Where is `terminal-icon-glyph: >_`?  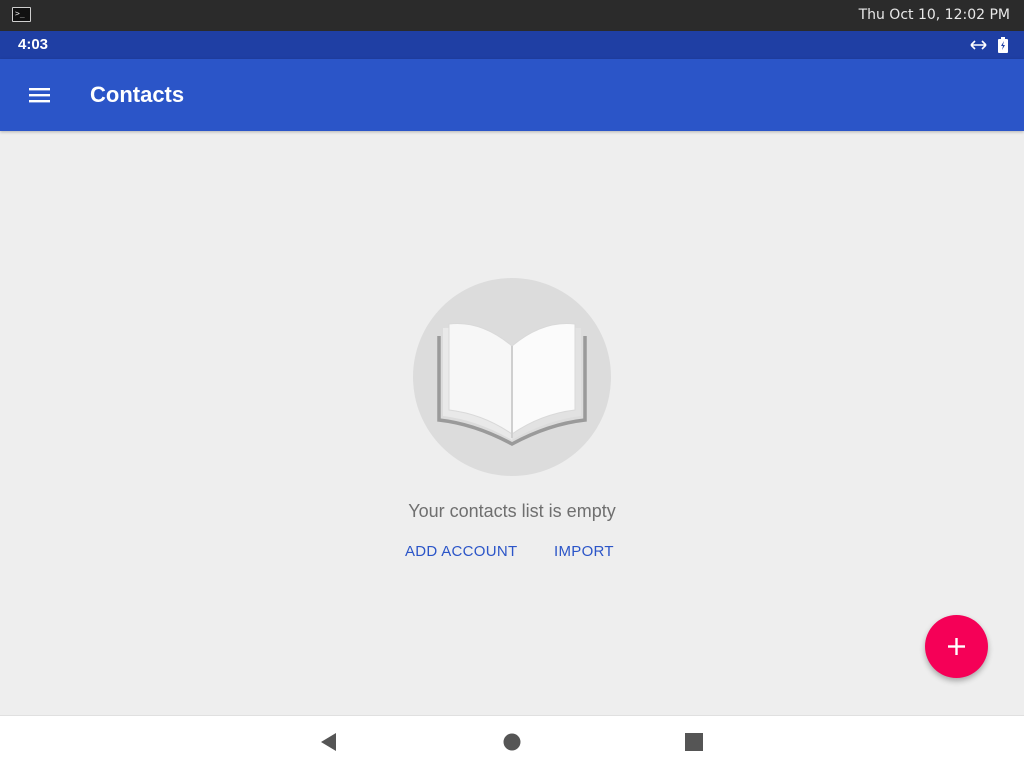 terminal-icon-glyph: >_ is located at coordinates (20, 13).